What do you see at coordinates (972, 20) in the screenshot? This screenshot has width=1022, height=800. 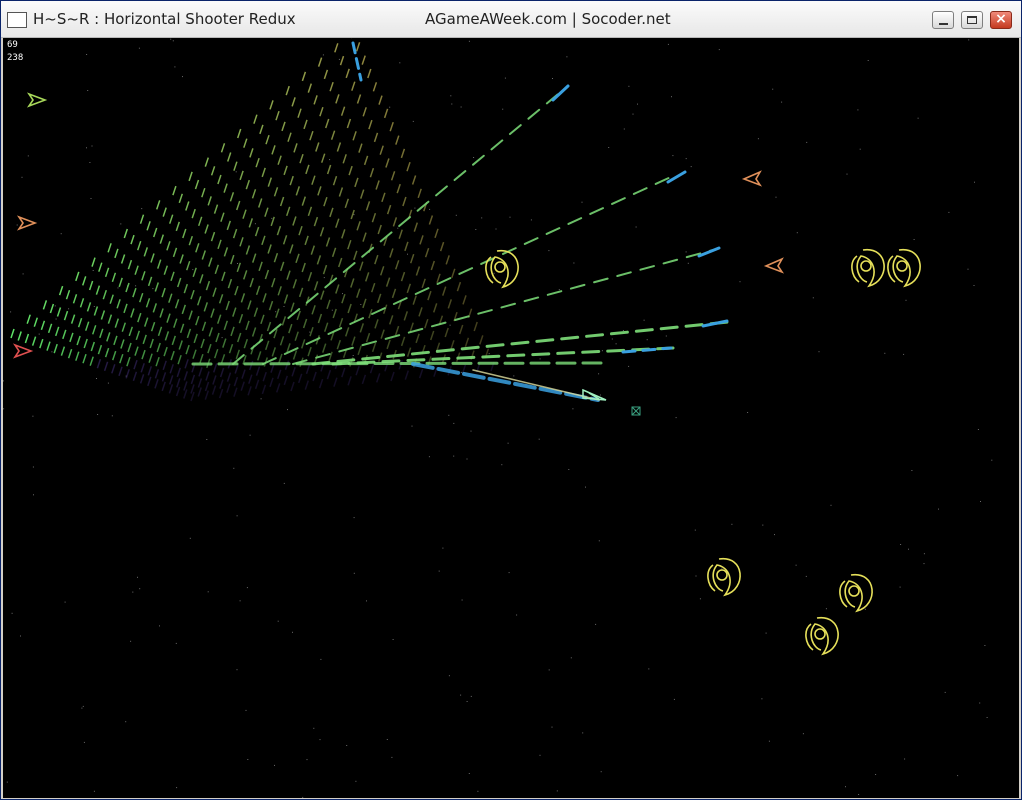 I see `maximize-button` at bounding box center [972, 20].